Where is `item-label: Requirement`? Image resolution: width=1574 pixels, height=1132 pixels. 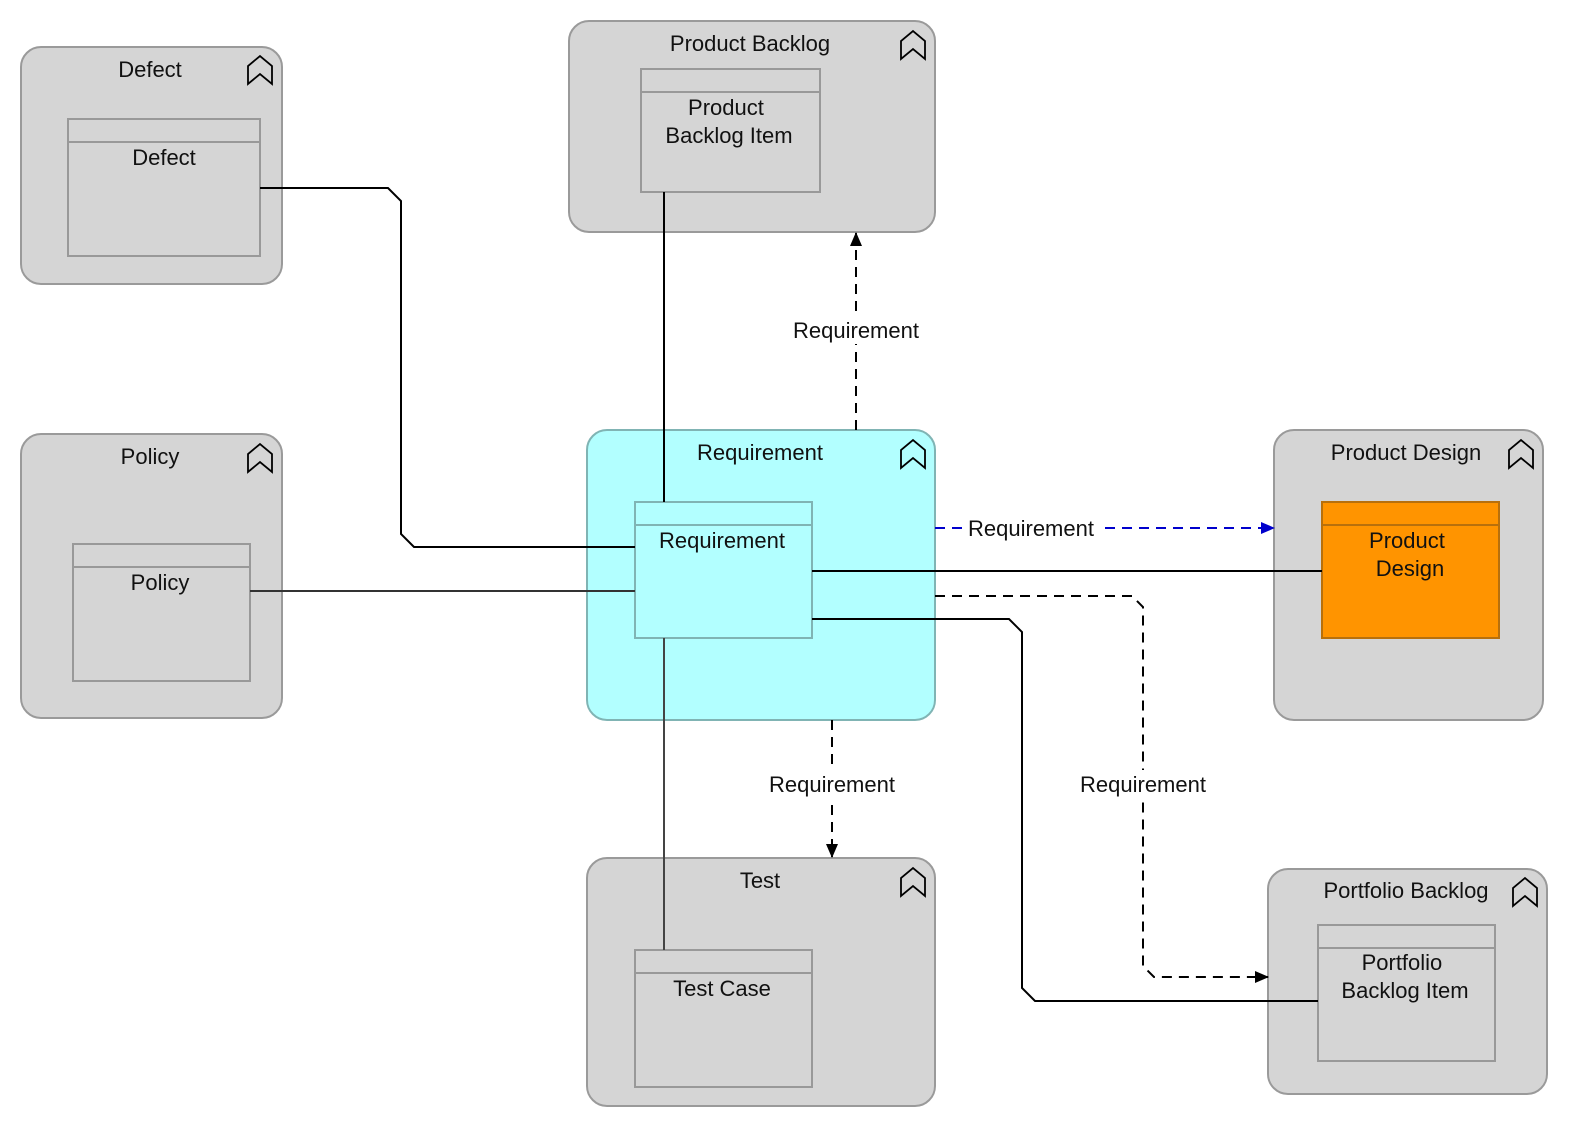
item-label: Requirement is located at coordinates (722, 540).